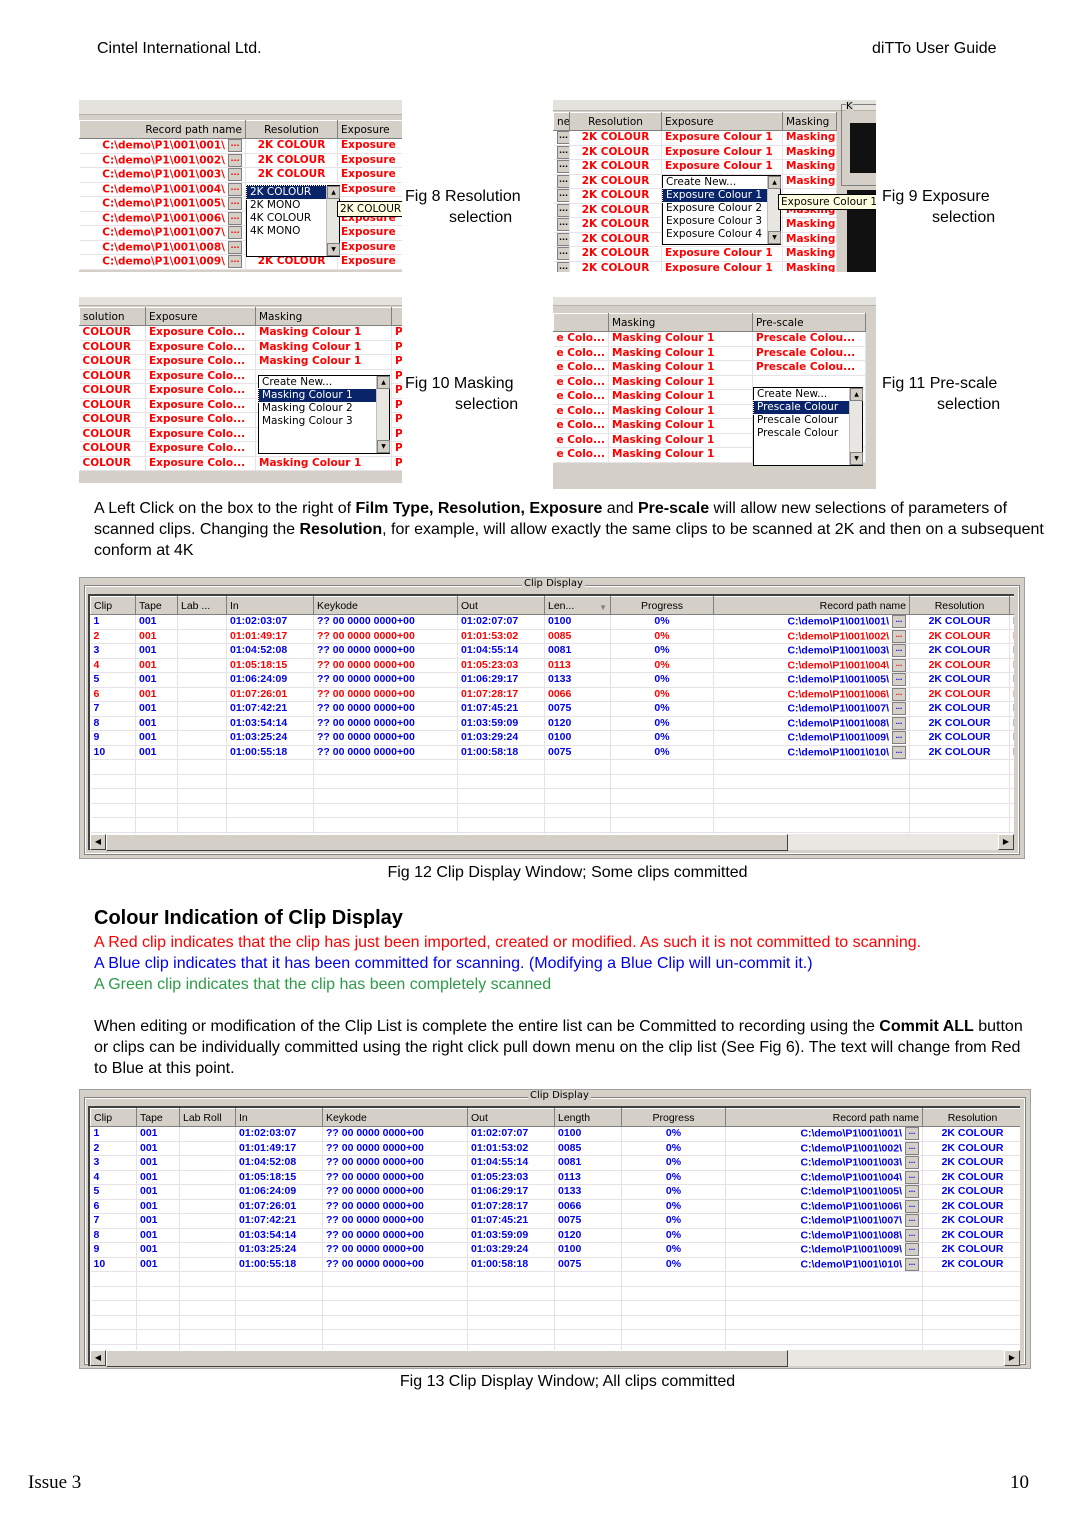 The width and height of the screenshot is (1080, 1528). I want to click on col-progress: Progress, so click(662, 605).